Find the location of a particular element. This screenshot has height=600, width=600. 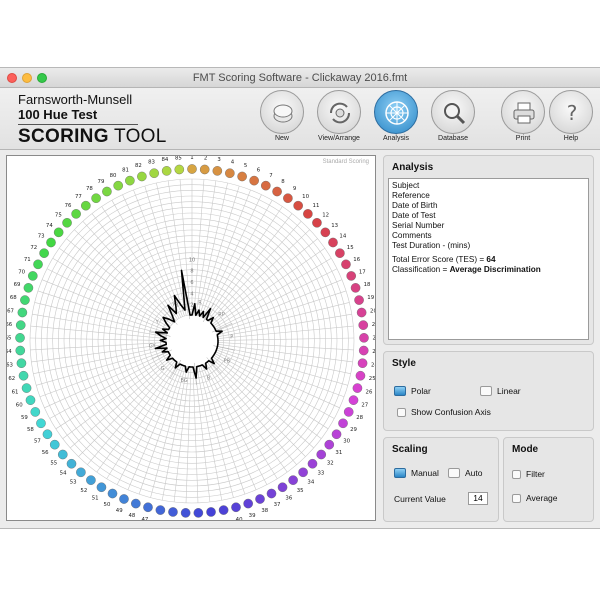

style-title: Style is located at coordinates (404, 363).